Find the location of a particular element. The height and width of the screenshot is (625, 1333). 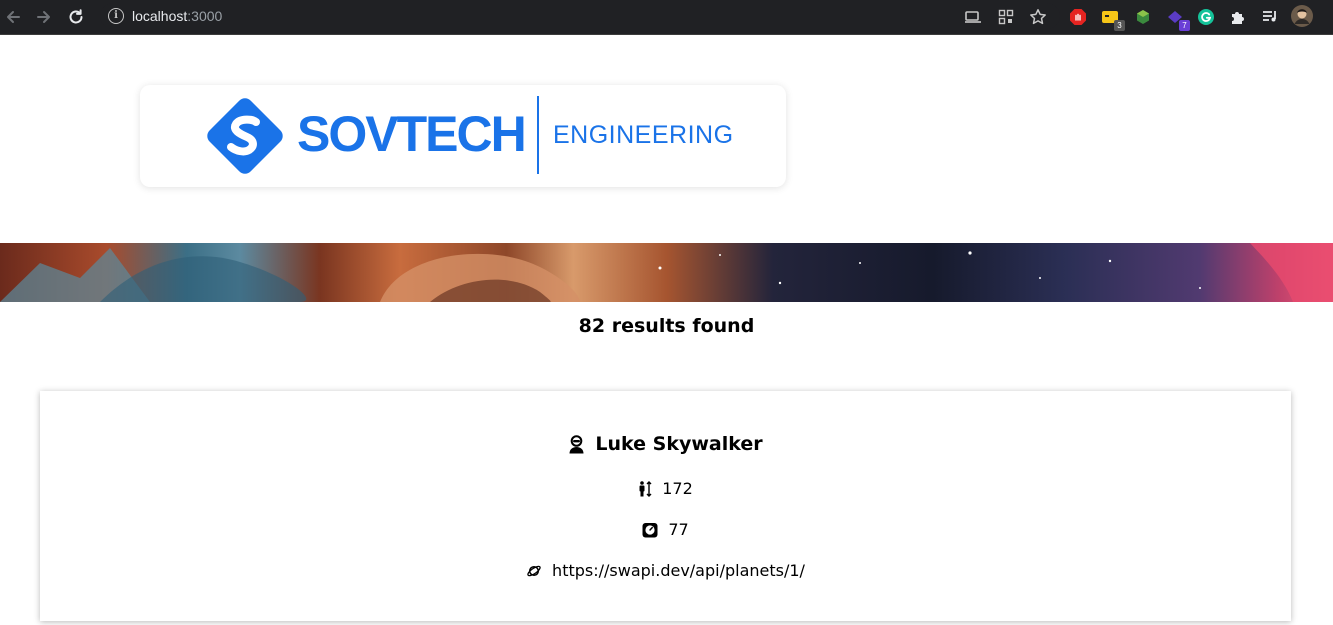

site-info-icon: i is located at coordinates (116, 16).